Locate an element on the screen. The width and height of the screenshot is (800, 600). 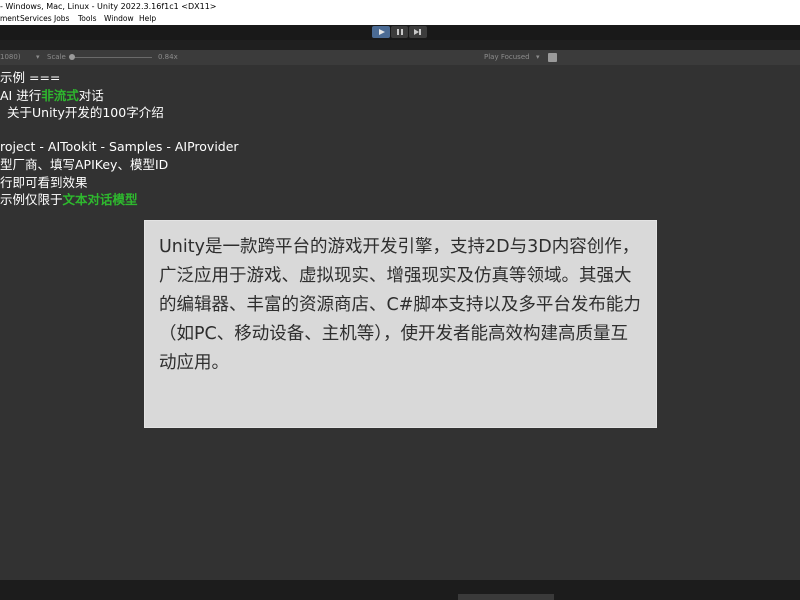
instruction-line-6: 行即可看到效果 is located at coordinates (44, 182).